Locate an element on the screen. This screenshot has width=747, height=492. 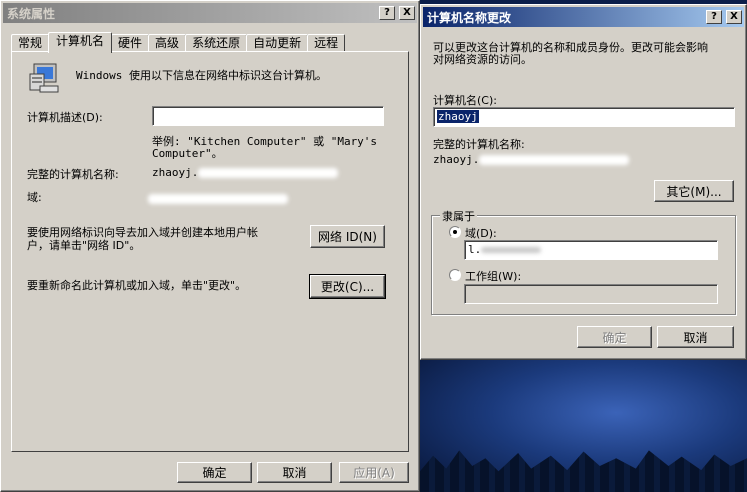
dialog-intro-2: 对网络资源的访问。 is located at coordinates (482, 59).